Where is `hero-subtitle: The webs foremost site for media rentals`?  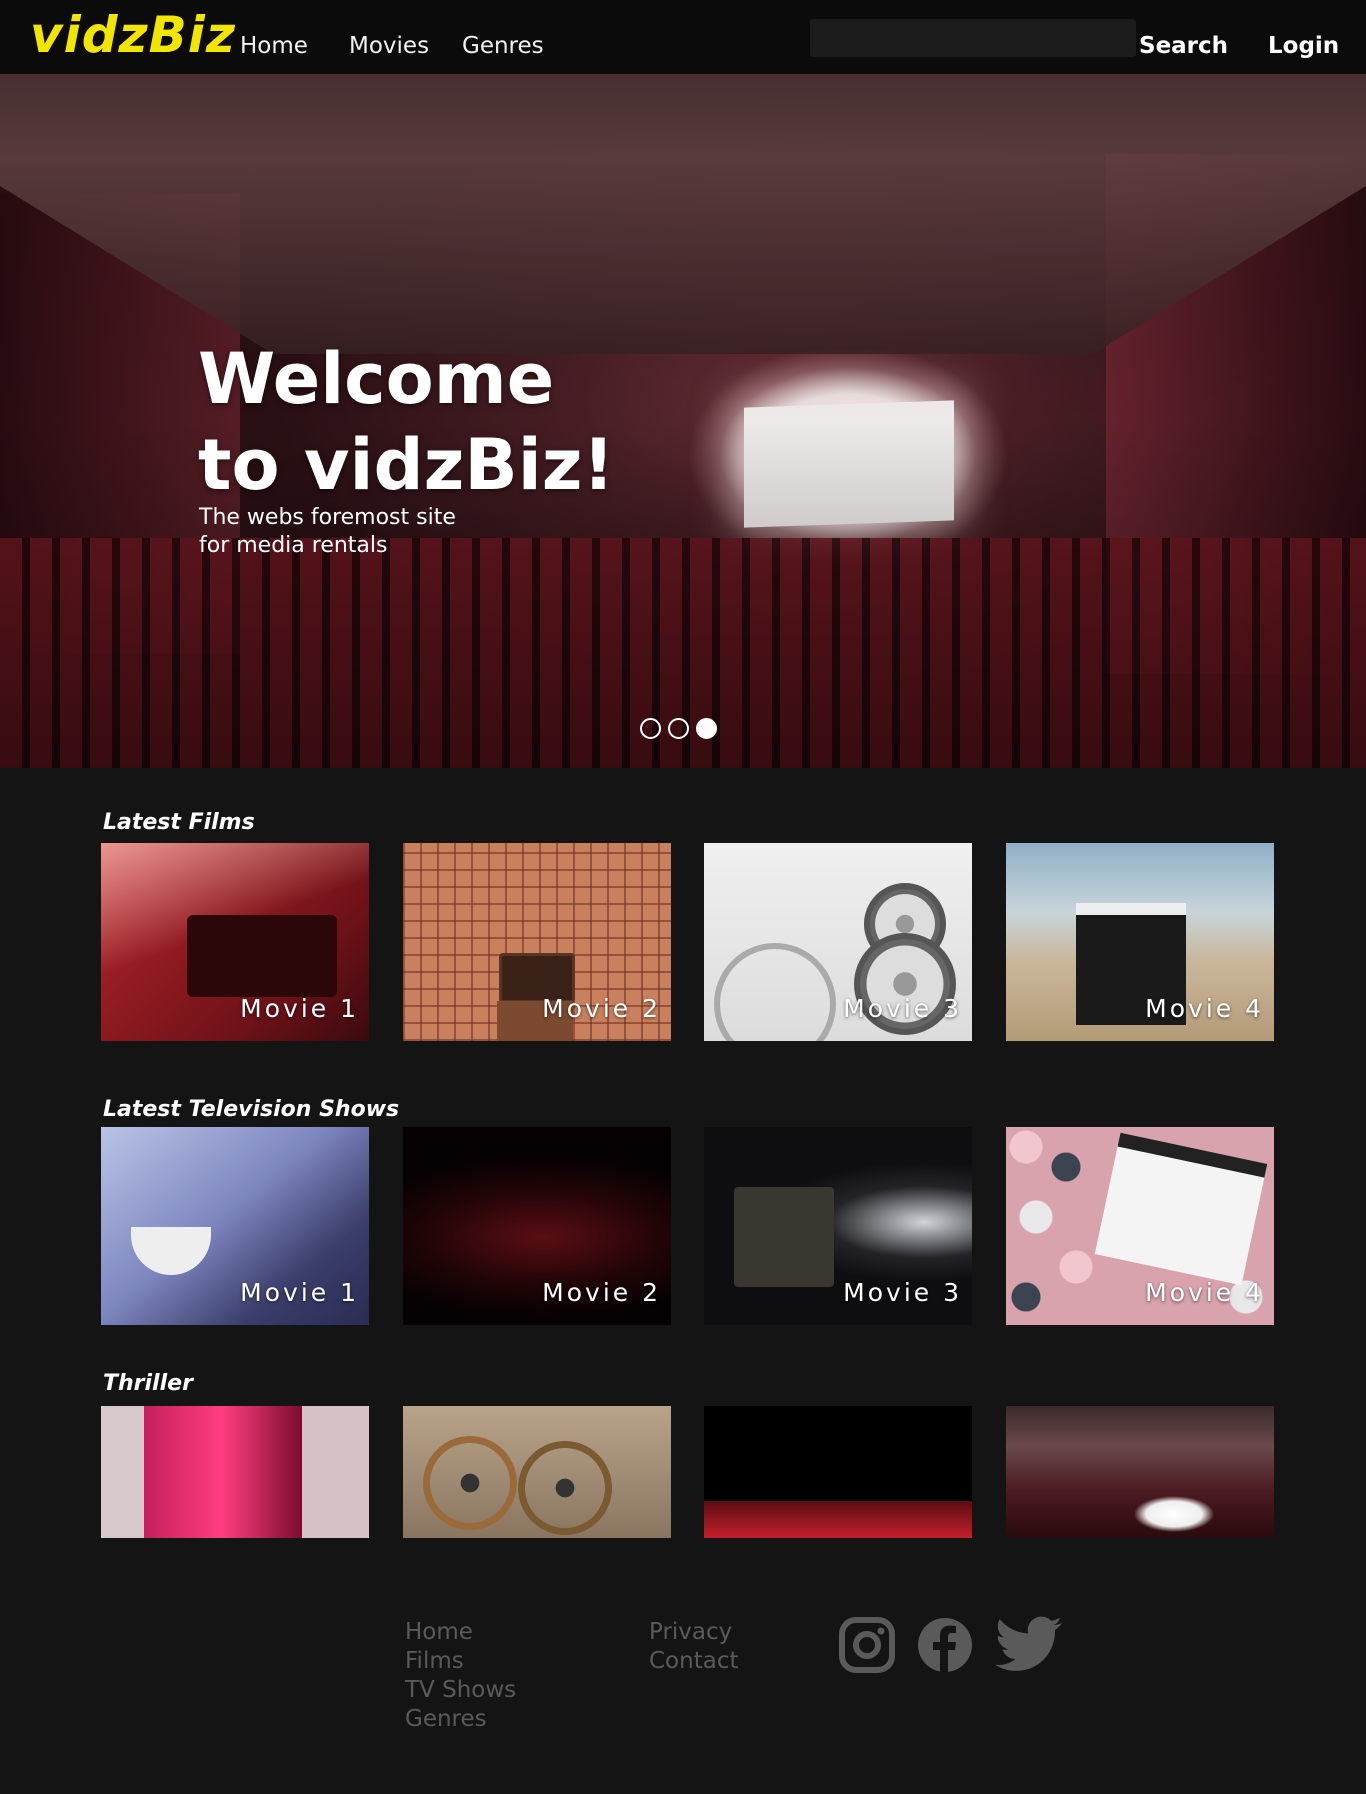 hero-subtitle: The webs foremost site for media rentals is located at coordinates (349, 532).